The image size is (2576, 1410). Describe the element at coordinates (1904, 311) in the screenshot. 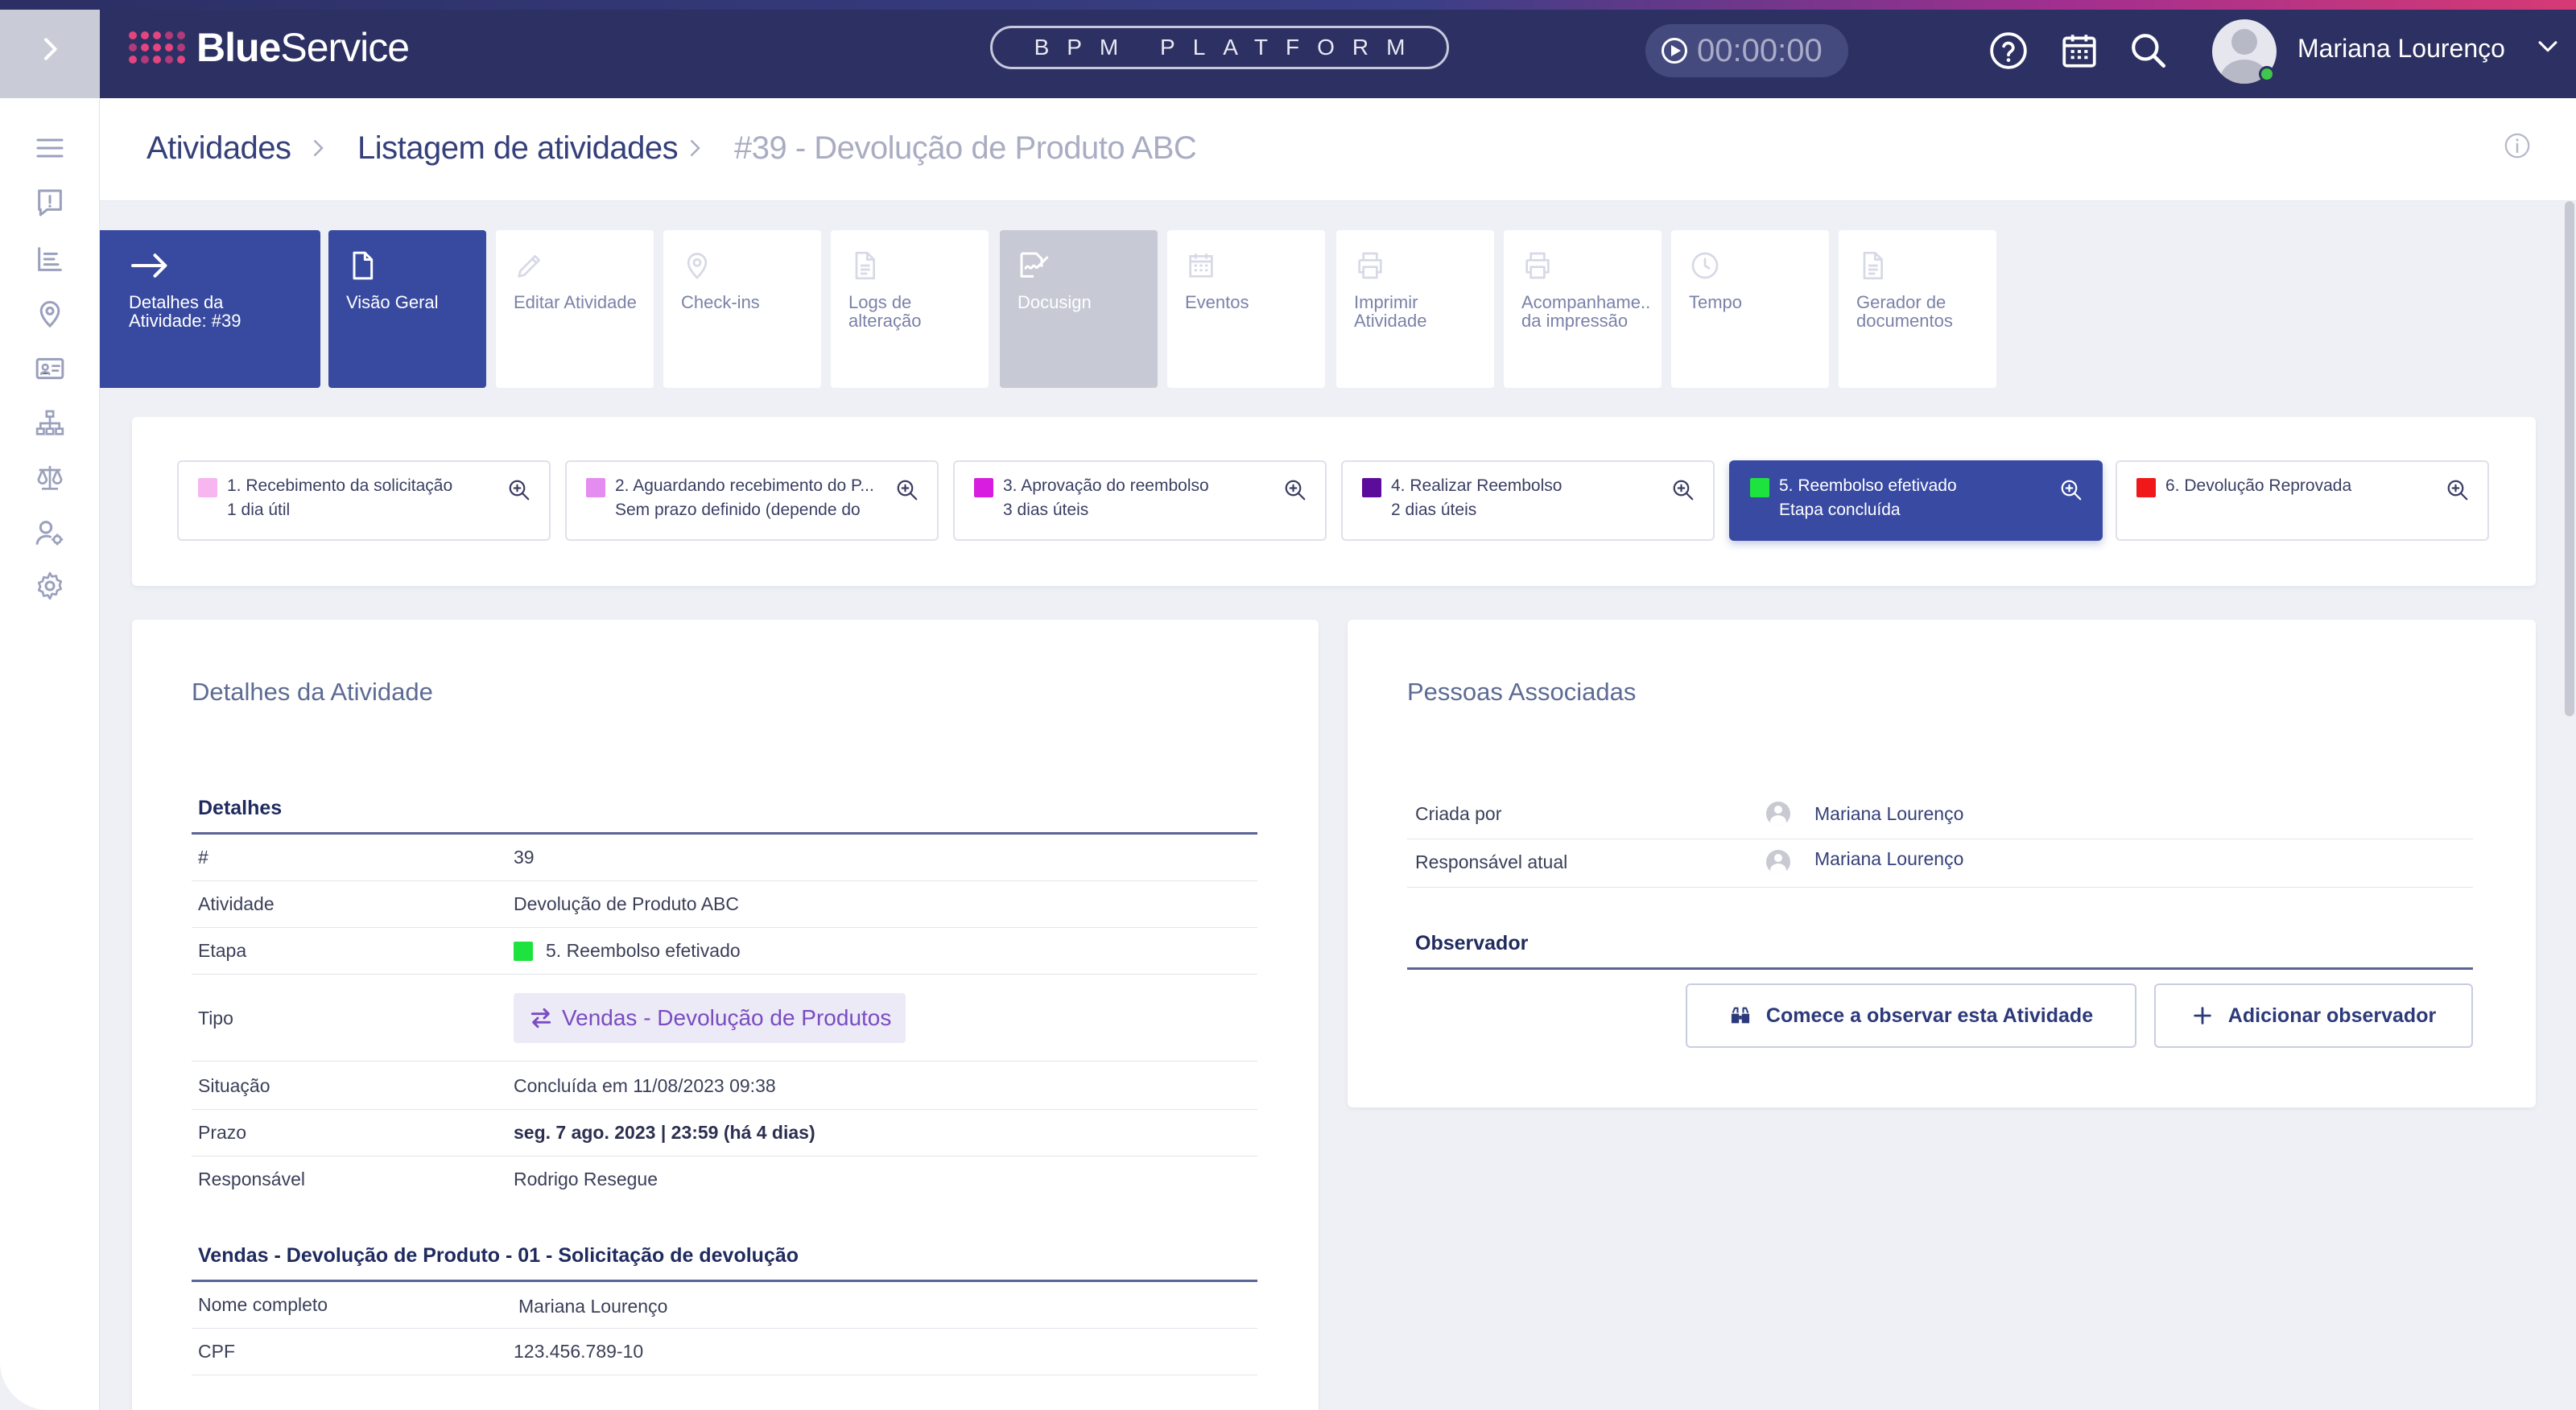

I see `tab-label: Gerador de documentos` at that location.